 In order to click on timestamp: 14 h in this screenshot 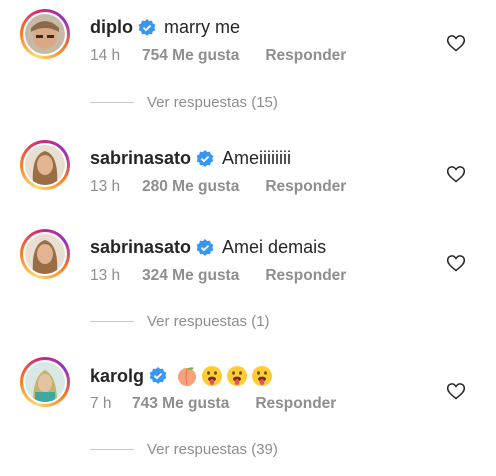, I will do `click(105, 55)`.